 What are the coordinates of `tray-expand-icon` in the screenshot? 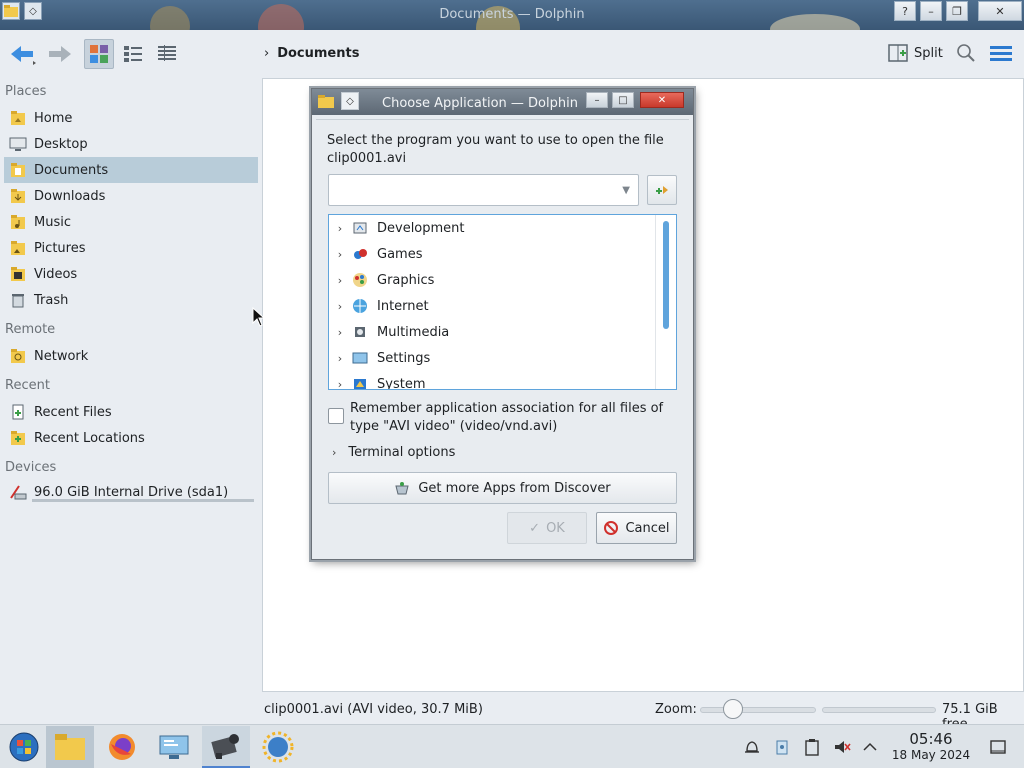 It's located at (870, 747).